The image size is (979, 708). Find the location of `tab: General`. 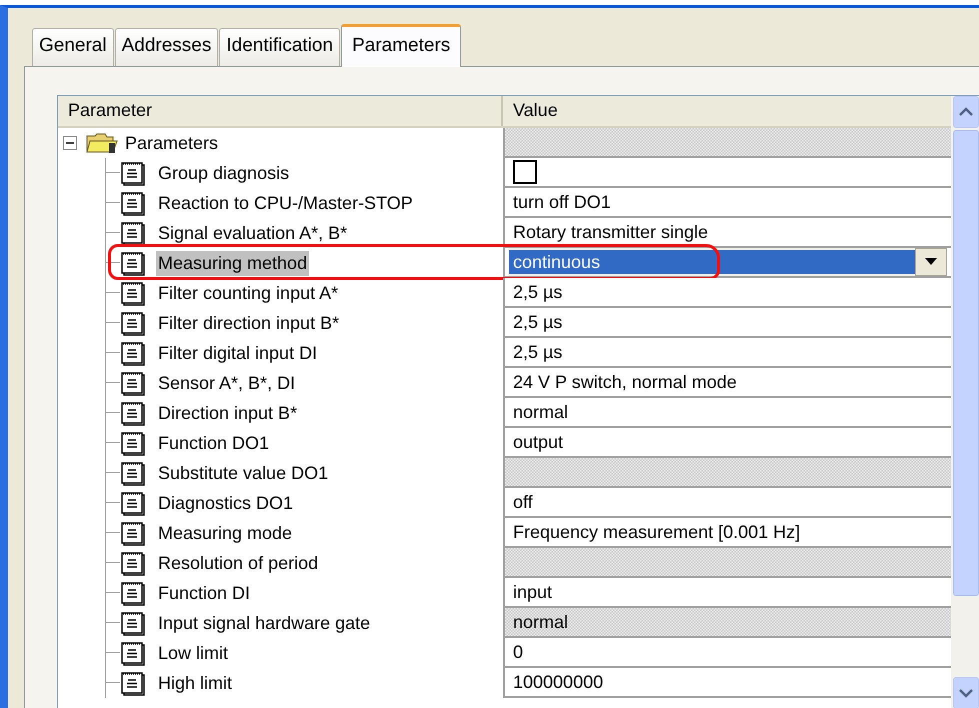

tab: General is located at coordinates (73, 47).